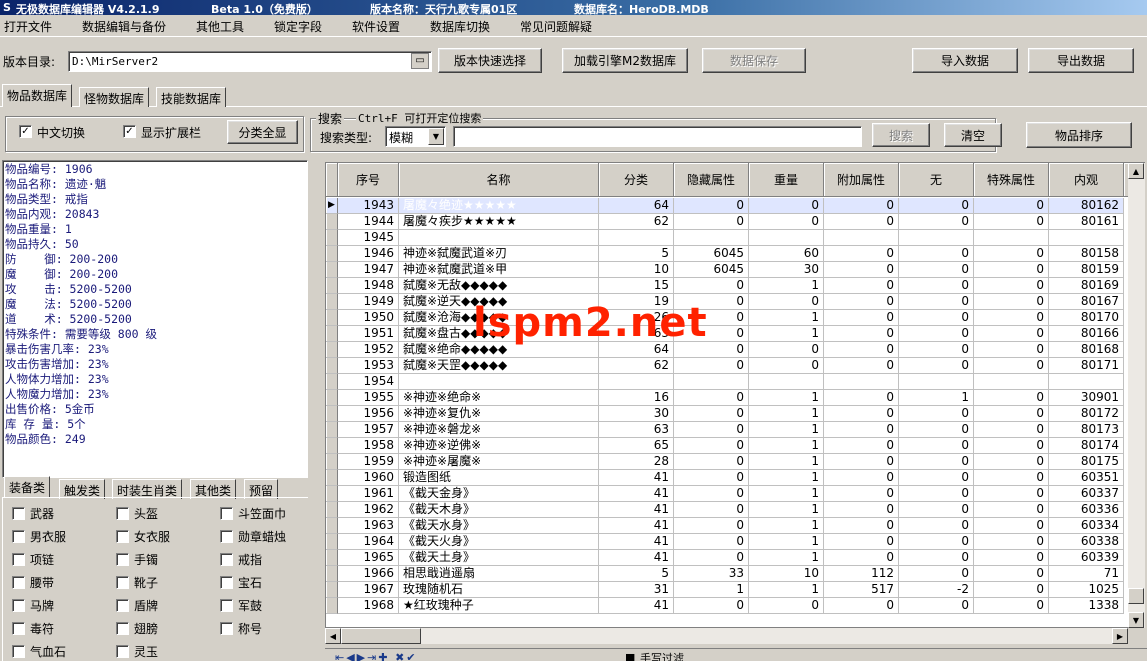 This screenshot has height=661, width=1147. Describe the element at coordinates (735, 542) in the screenshot. I see `table-row: 1964 《截天火身》 41 0 1 0 0 0 60338` at that location.